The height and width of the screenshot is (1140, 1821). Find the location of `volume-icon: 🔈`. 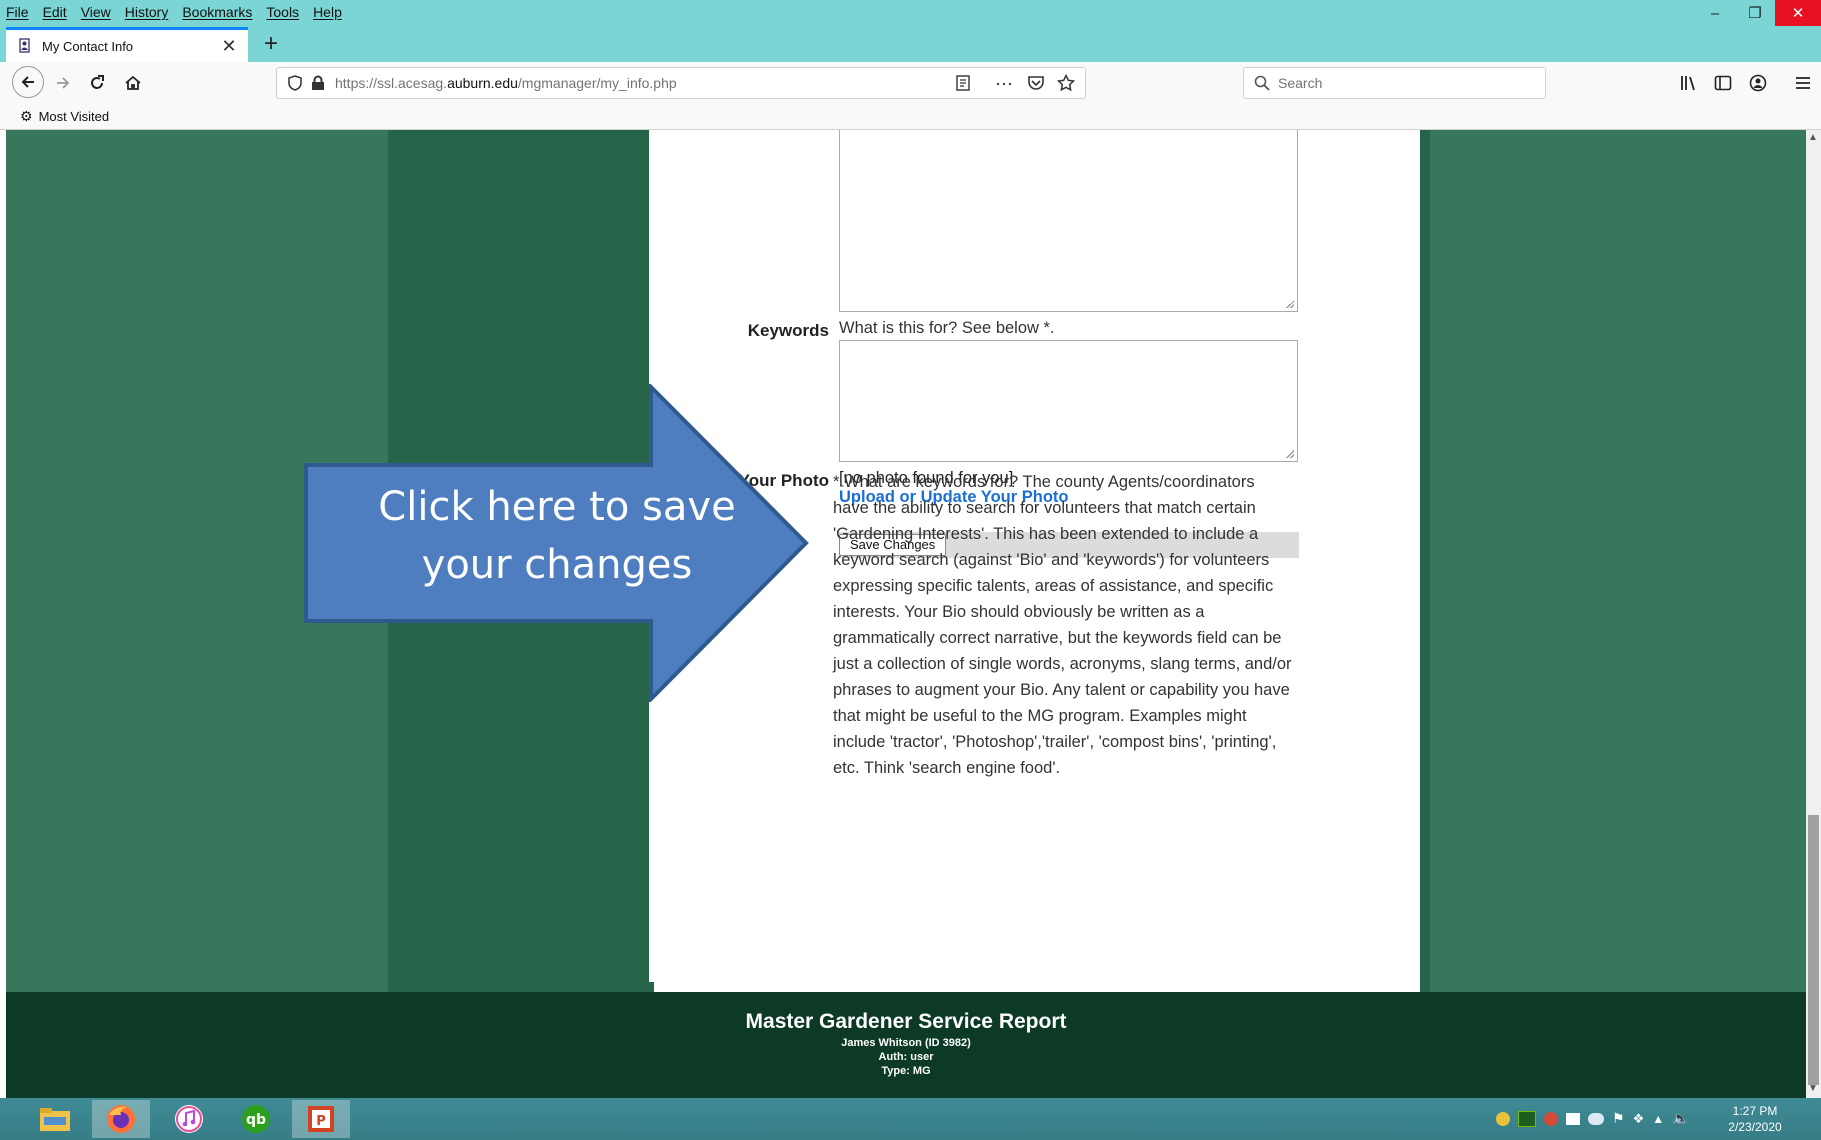

volume-icon: 🔈 is located at coordinates (1680, 1118).